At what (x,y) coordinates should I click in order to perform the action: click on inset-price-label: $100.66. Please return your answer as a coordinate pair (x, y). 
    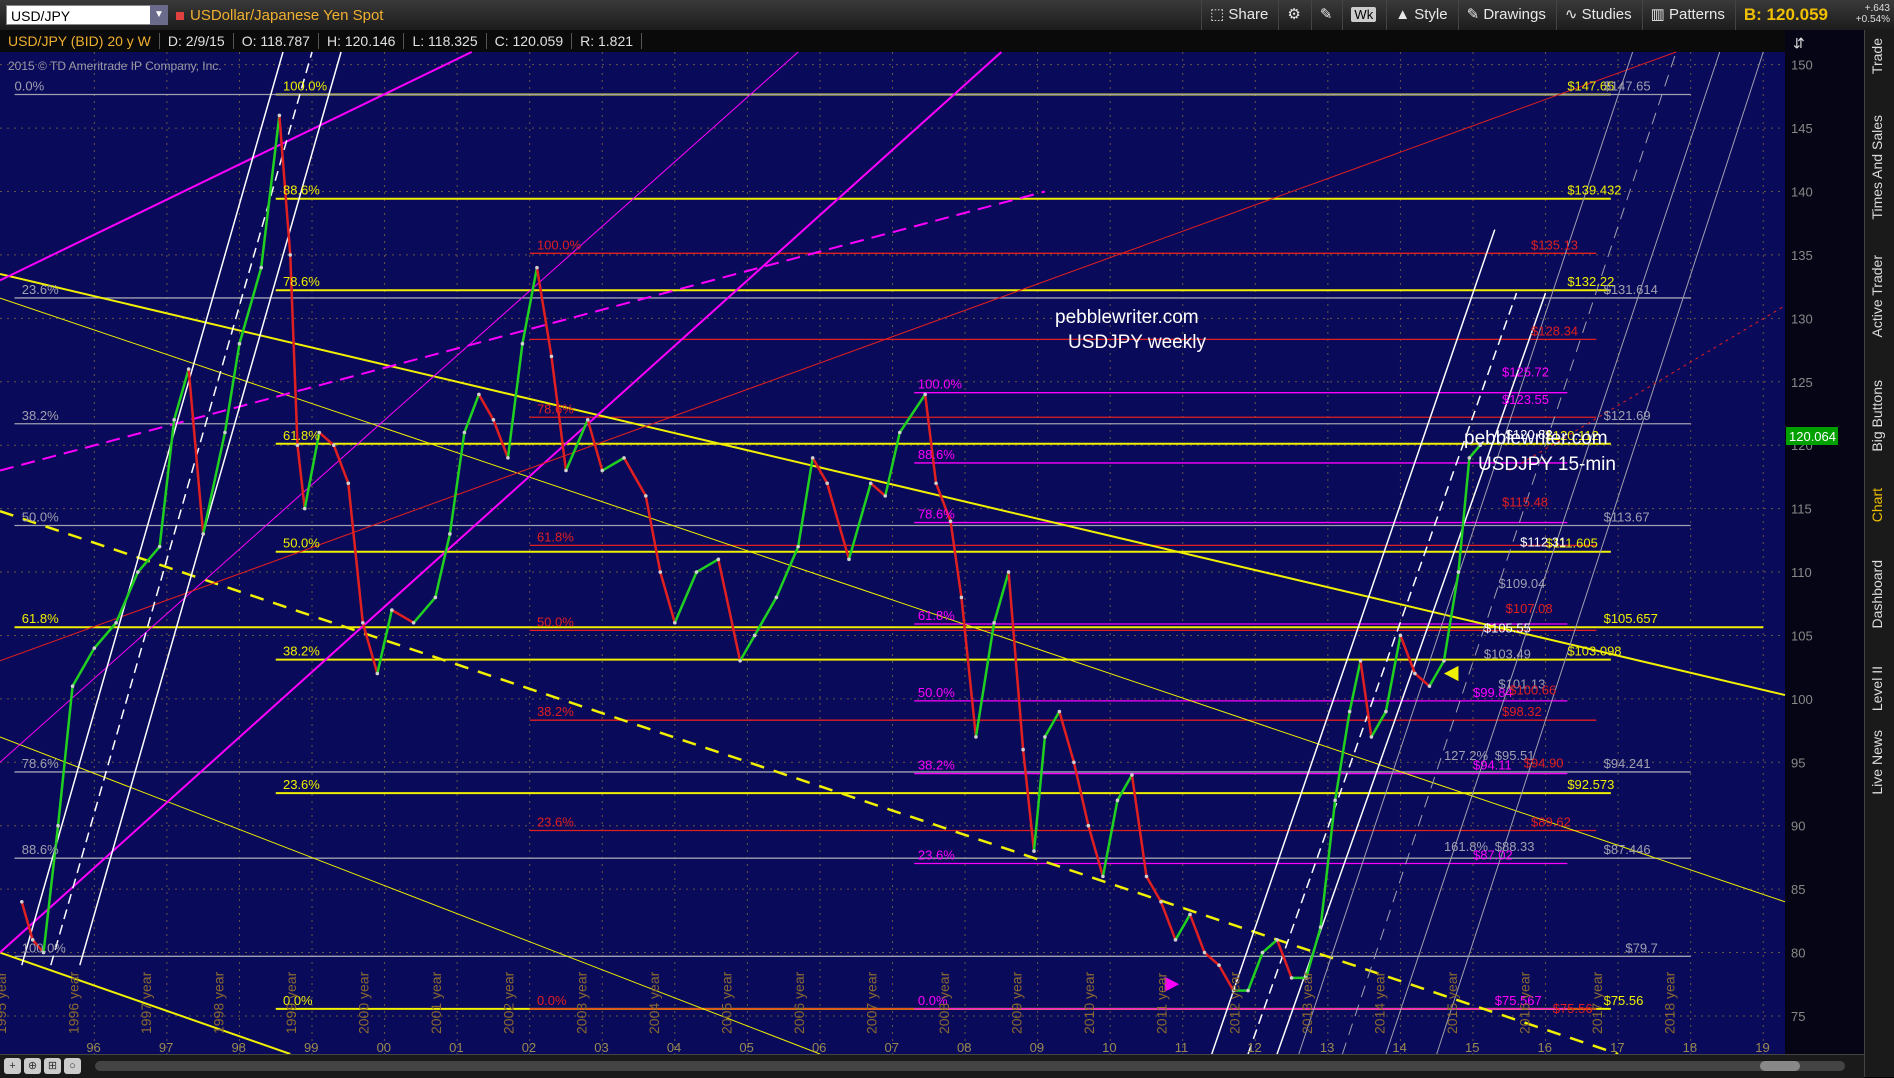
    Looking at the image, I should click on (1532, 689).